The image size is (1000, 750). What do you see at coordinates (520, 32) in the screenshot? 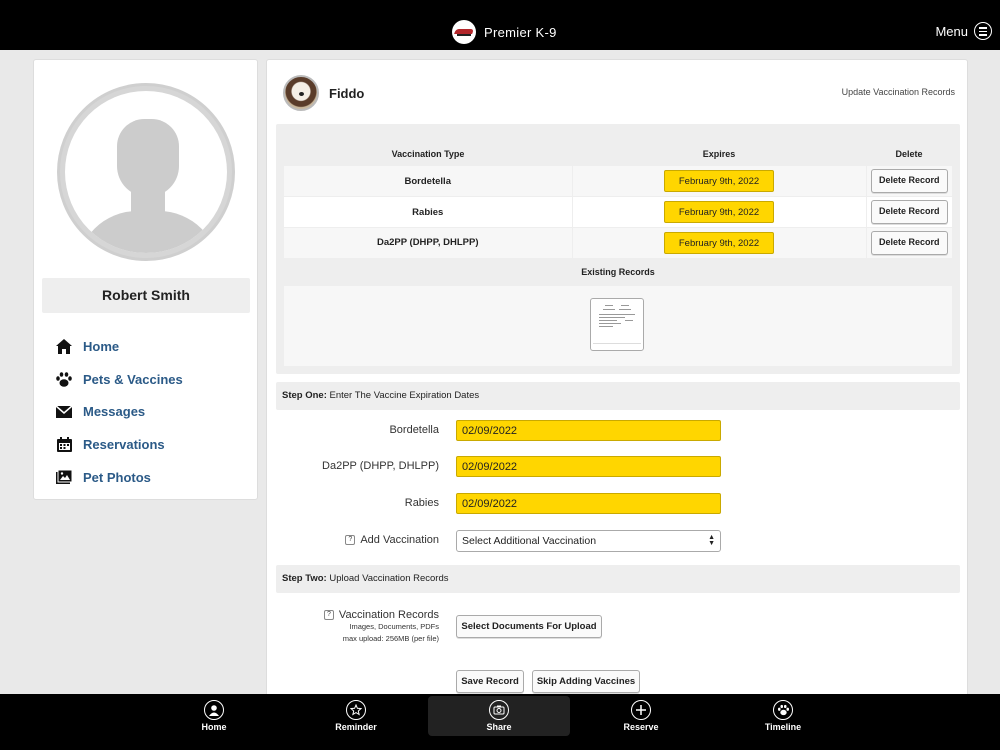
I see `app-title: Premier K-9` at bounding box center [520, 32].